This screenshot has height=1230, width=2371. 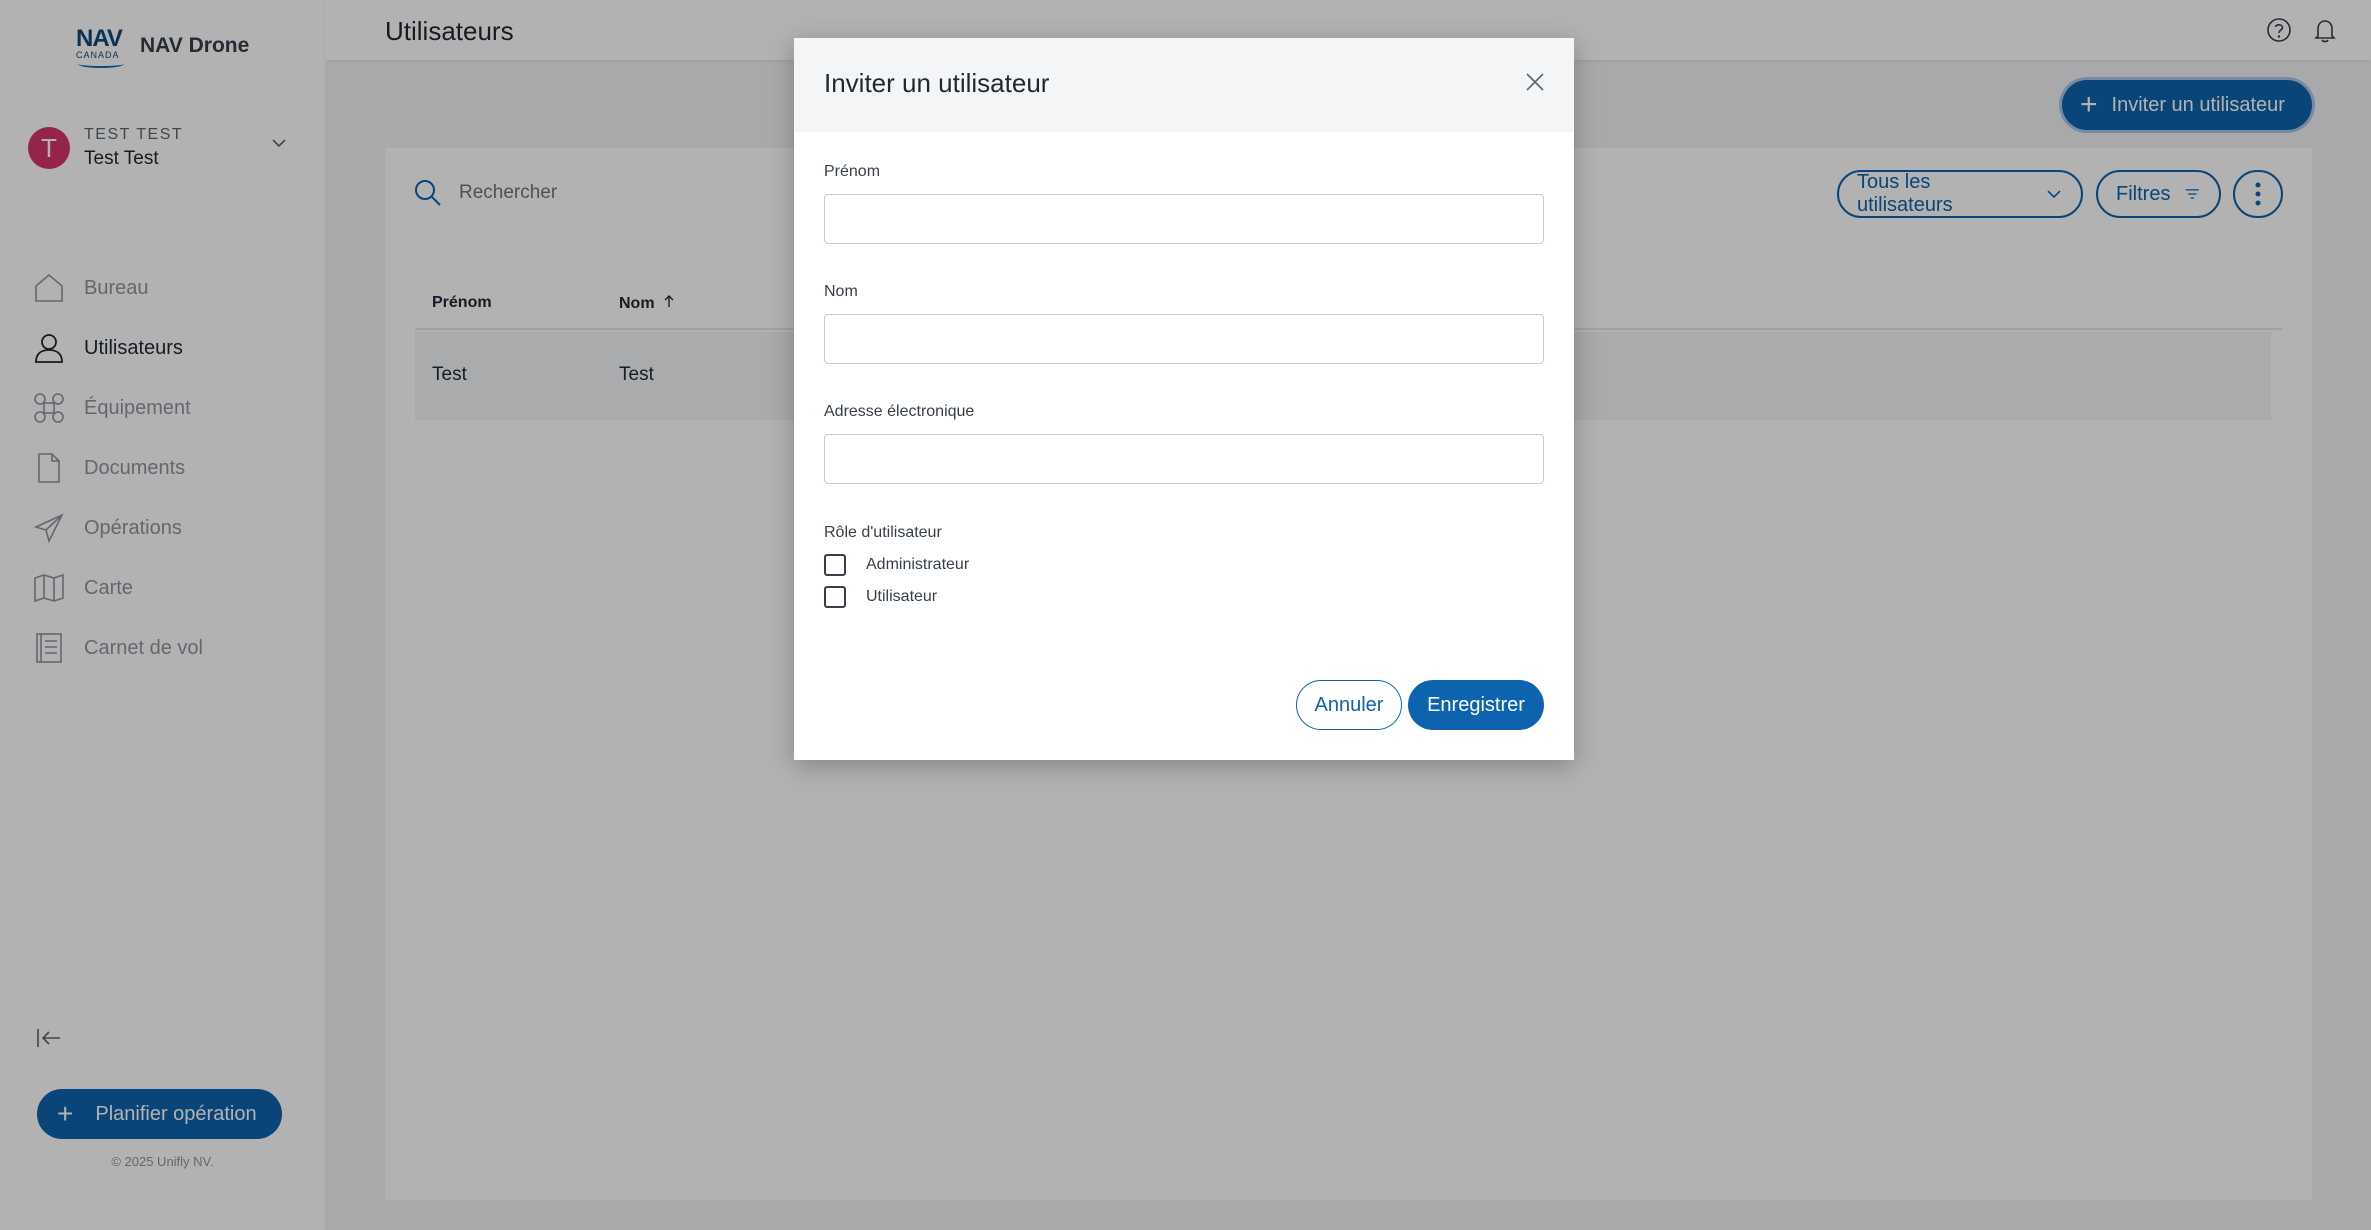 I want to click on administrateur-checkbox, so click(x=835, y=565).